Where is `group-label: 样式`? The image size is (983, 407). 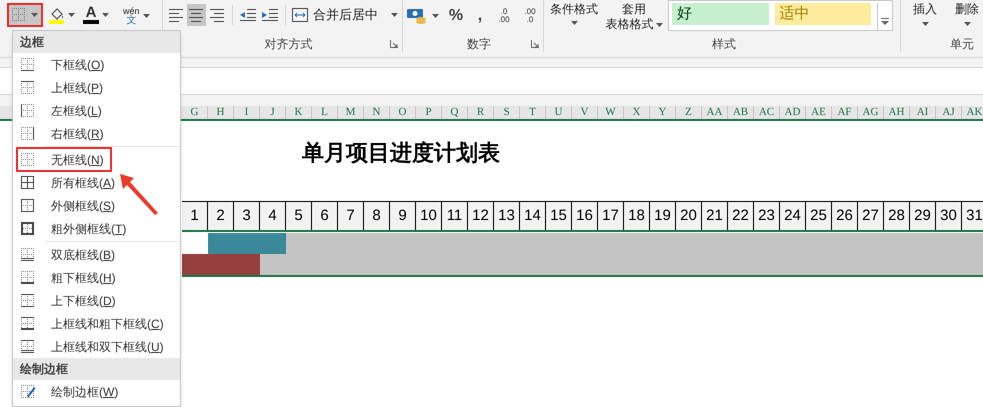 group-label: 样式 is located at coordinates (724, 44).